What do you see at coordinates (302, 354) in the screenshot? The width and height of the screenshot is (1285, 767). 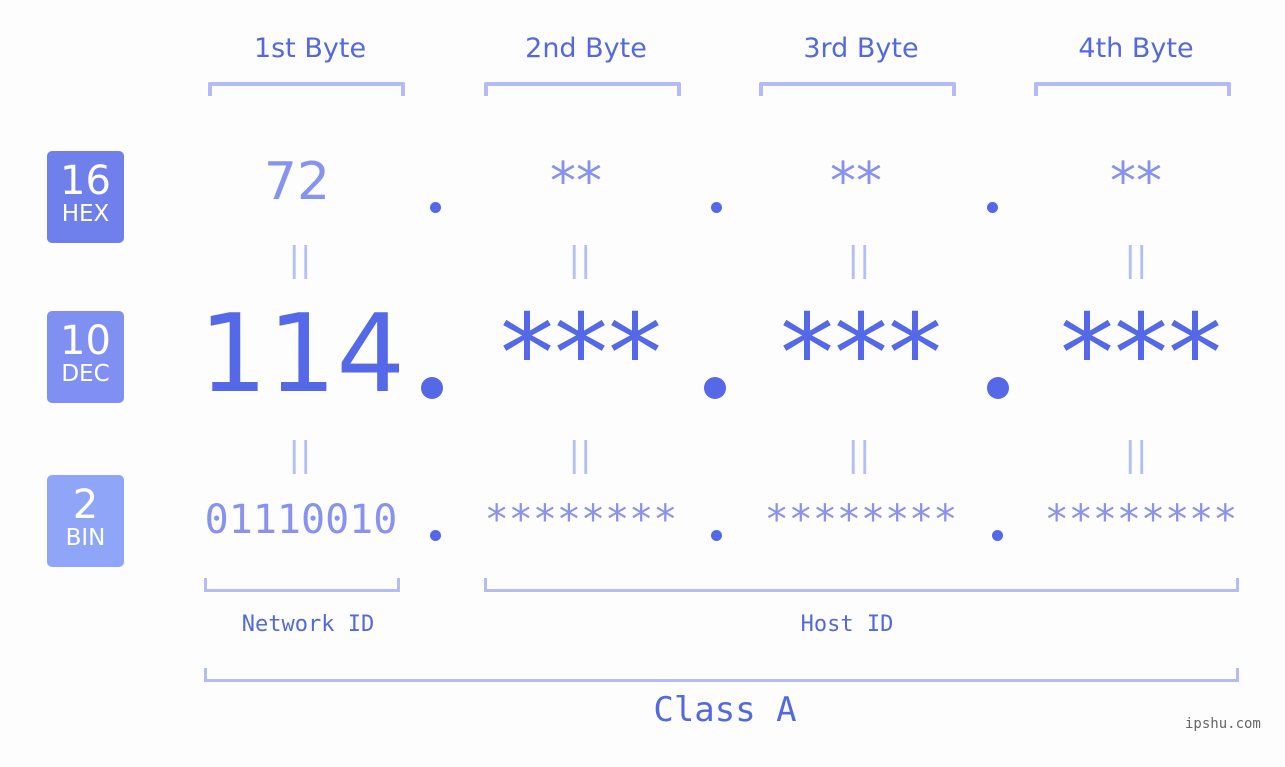 I see `dec-octet-1: 114` at bounding box center [302, 354].